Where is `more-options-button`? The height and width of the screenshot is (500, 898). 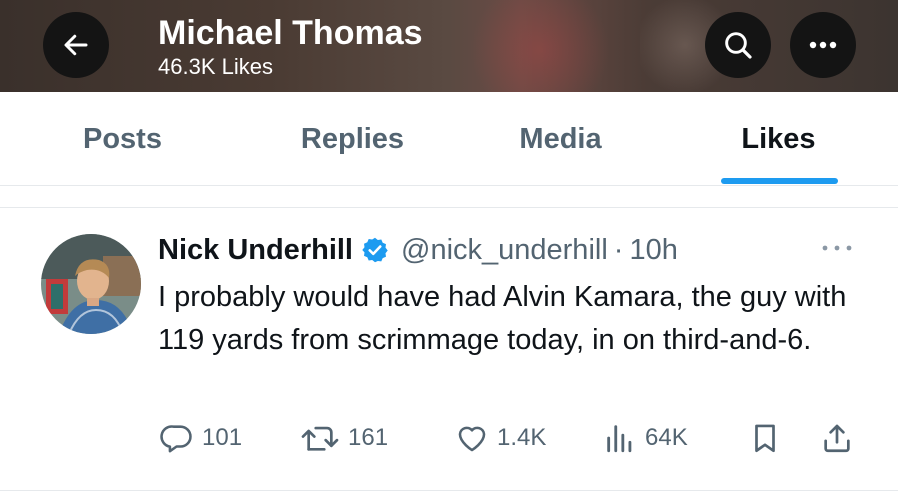
more-options-button is located at coordinates (823, 45).